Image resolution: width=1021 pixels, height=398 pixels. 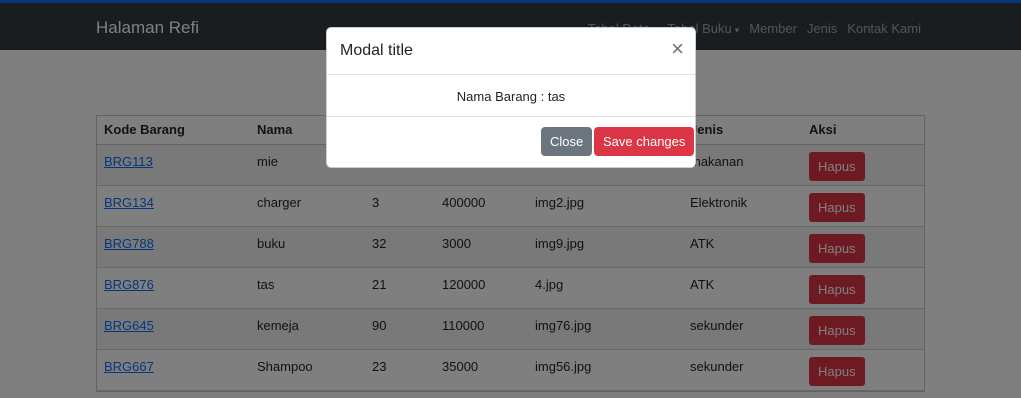 I want to click on close-button: Close, so click(x=567, y=141).